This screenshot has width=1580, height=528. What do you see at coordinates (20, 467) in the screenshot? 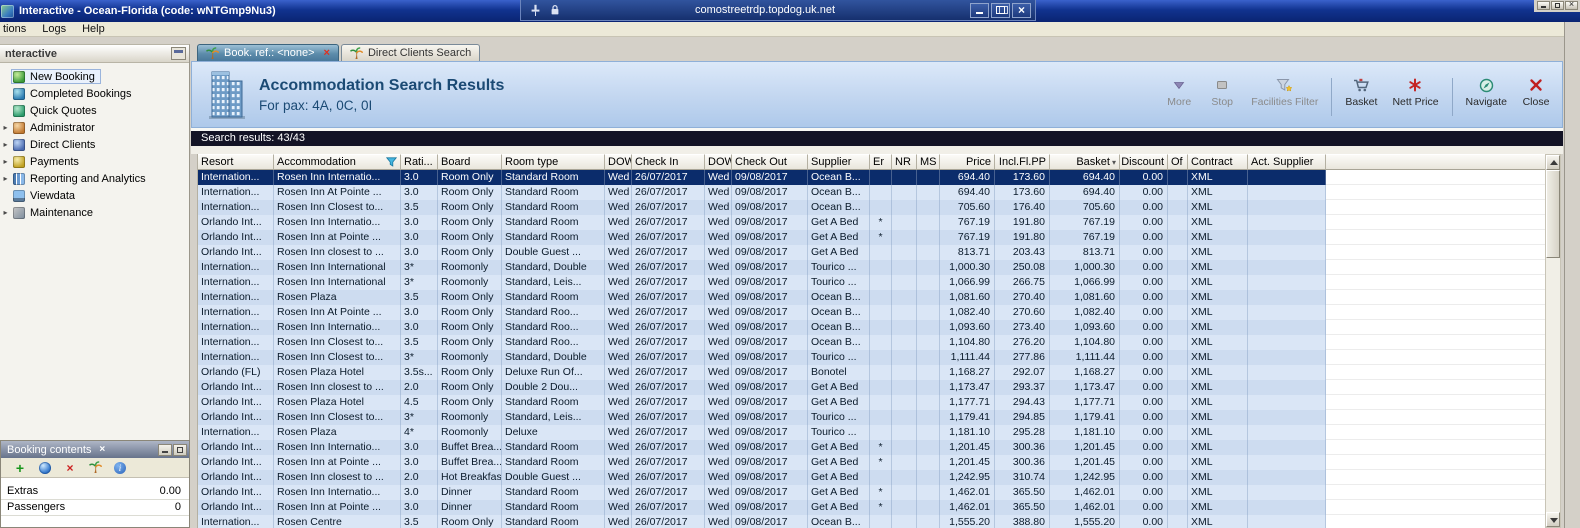
I see `add-icon: +` at bounding box center [20, 467].